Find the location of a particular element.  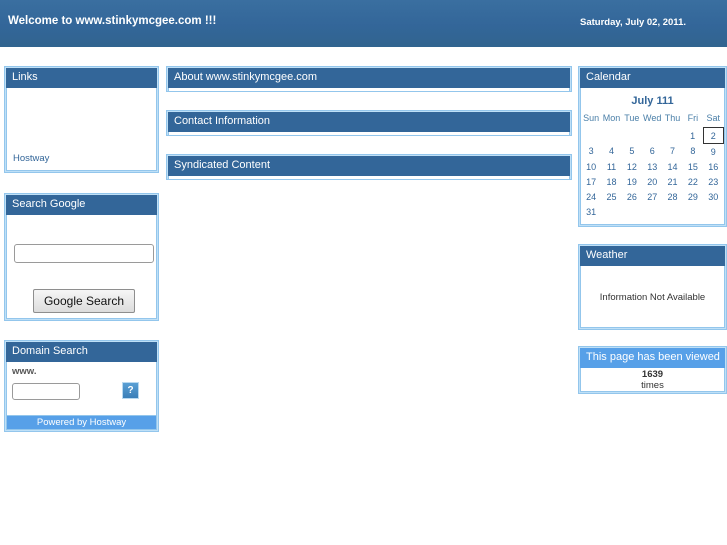

calendar-week-row: 10 11 12 13 14 15 16 is located at coordinates (652, 166).